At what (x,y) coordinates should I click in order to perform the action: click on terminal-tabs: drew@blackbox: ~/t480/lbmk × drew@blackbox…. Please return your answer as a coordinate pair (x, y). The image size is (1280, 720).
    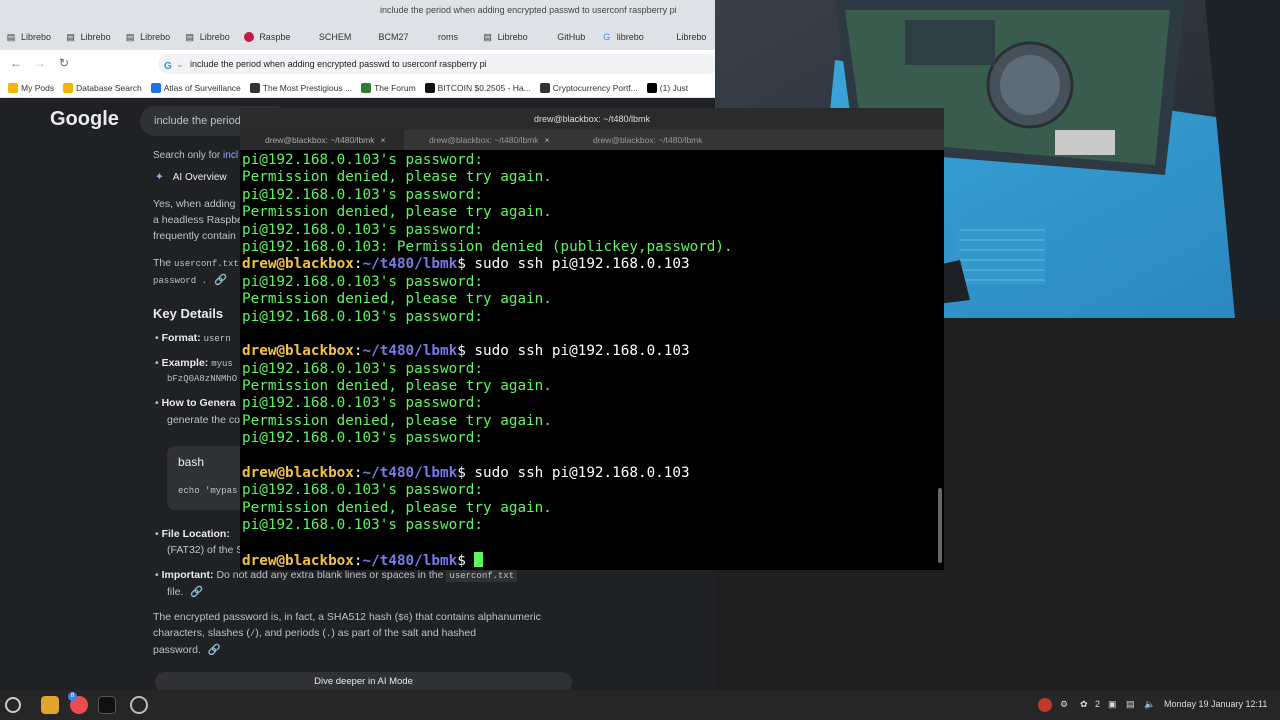
    Looking at the image, I should click on (592, 140).